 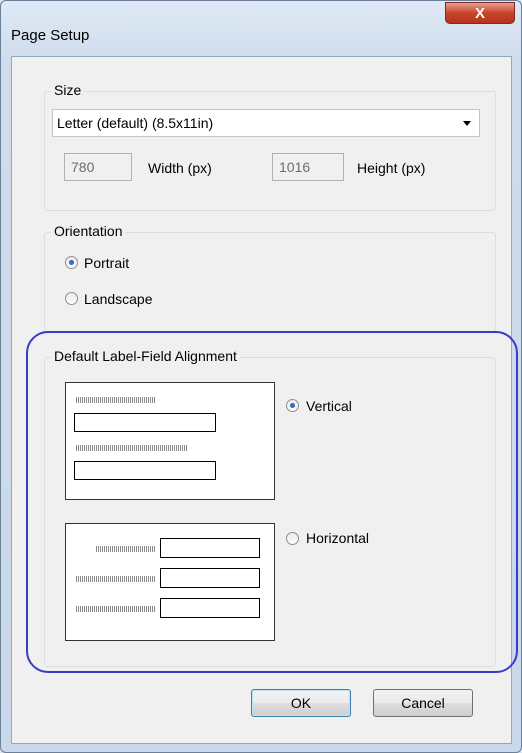 What do you see at coordinates (301, 703) in the screenshot?
I see `ok-button: OK` at bounding box center [301, 703].